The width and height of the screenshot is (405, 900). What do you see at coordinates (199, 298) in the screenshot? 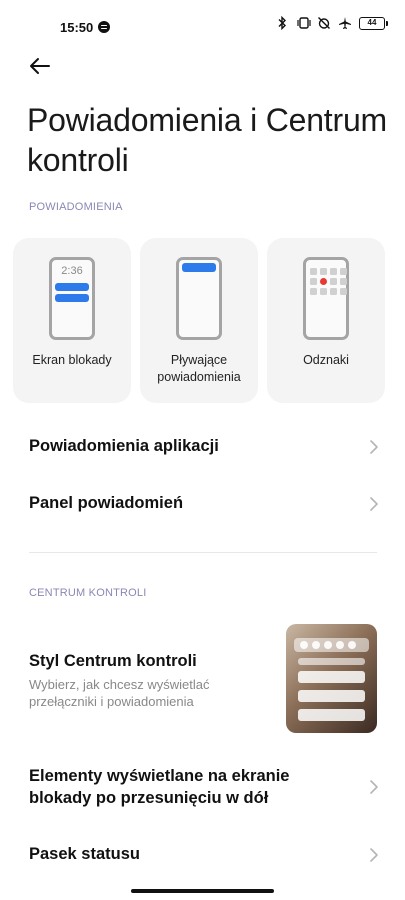
I see `floating-notification-preview-icon` at bounding box center [199, 298].